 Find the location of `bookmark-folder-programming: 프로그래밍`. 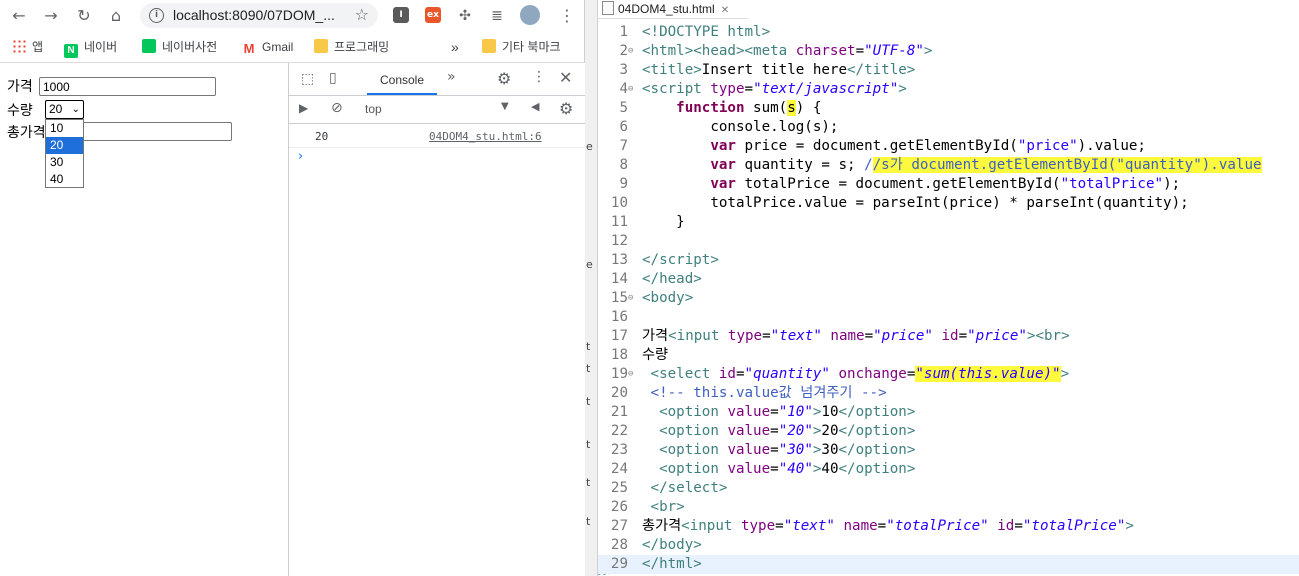

bookmark-folder-programming: 프로그래밍 is located at coordinates (351, 47).